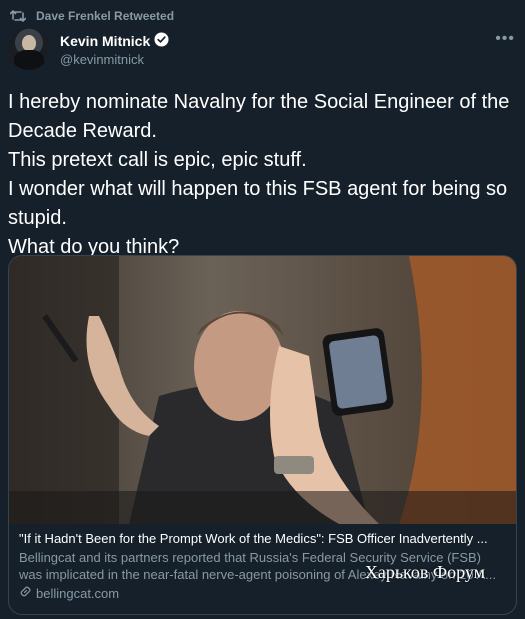 The image size is (525, 619). What do you see at coordinates (161, 41) in the screenshot?
I see `verified-badge-icon` at bounding box center [161, 41].